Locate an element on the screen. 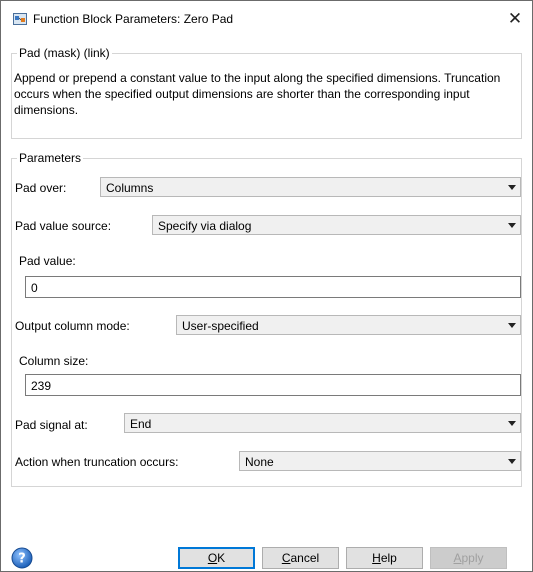 The width and height of the screenshot is (533, 572). title-bar: Function Block Parameters: Zero Pad ✕ is located at coordinates (266, 19).